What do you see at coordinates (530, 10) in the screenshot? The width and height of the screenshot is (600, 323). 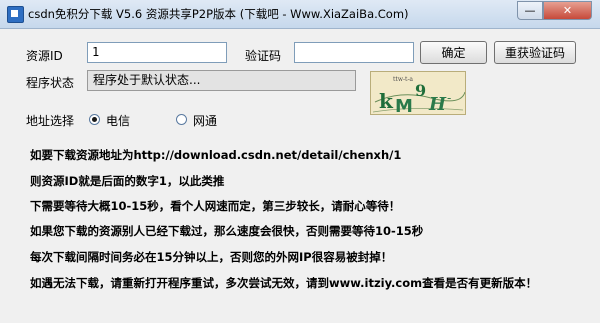 I see `minimize-button: —` at bounding box center [530, 10].